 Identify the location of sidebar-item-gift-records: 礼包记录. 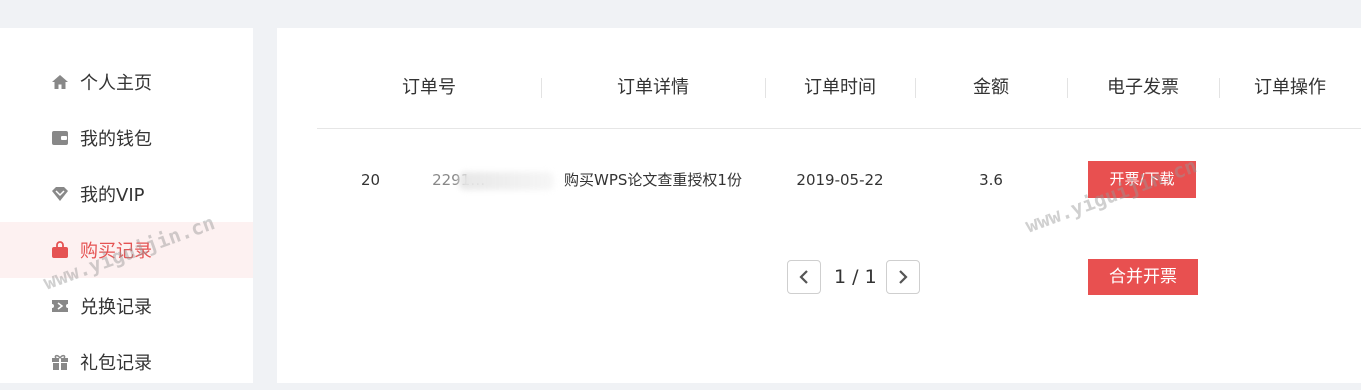
(126, 362).